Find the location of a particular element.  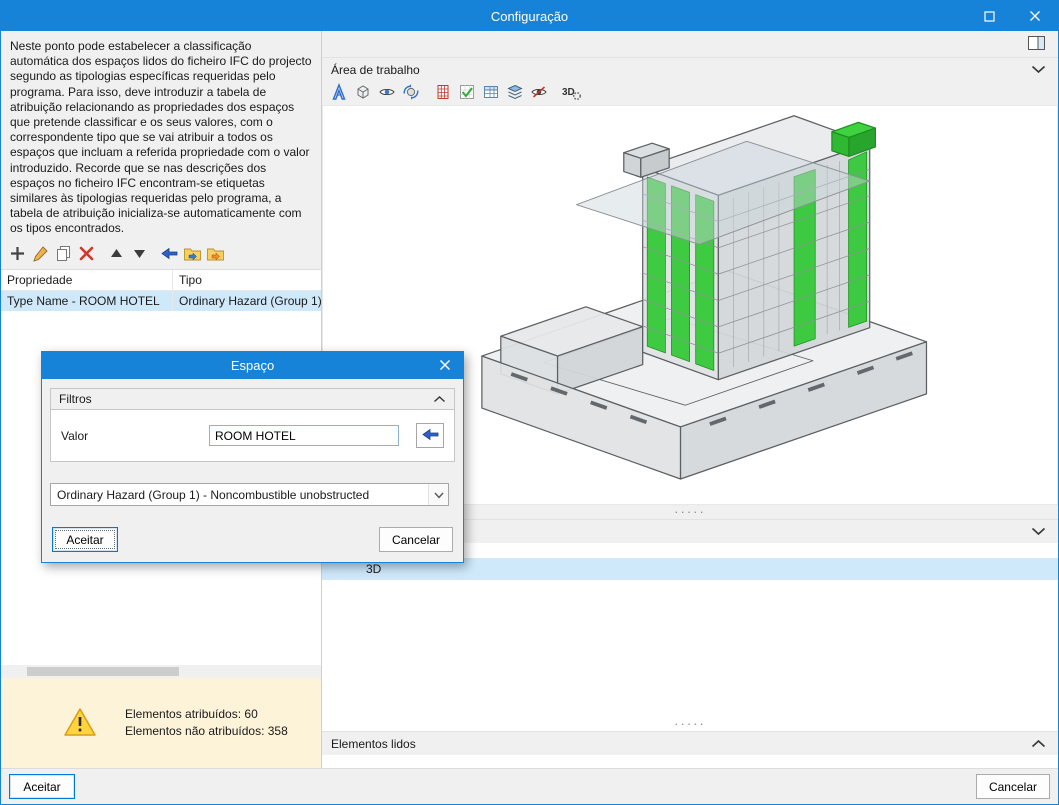

elements-splitter: ····· is located at coordinates (690, 724).